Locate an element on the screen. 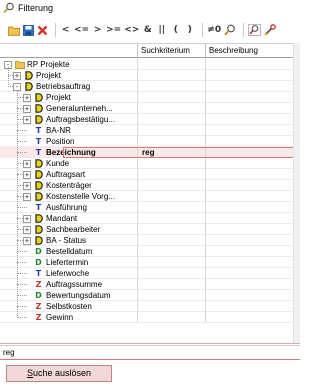 This screenshot has width=320, height=387. tree-row: T Position is located at coordinates (150, 141).